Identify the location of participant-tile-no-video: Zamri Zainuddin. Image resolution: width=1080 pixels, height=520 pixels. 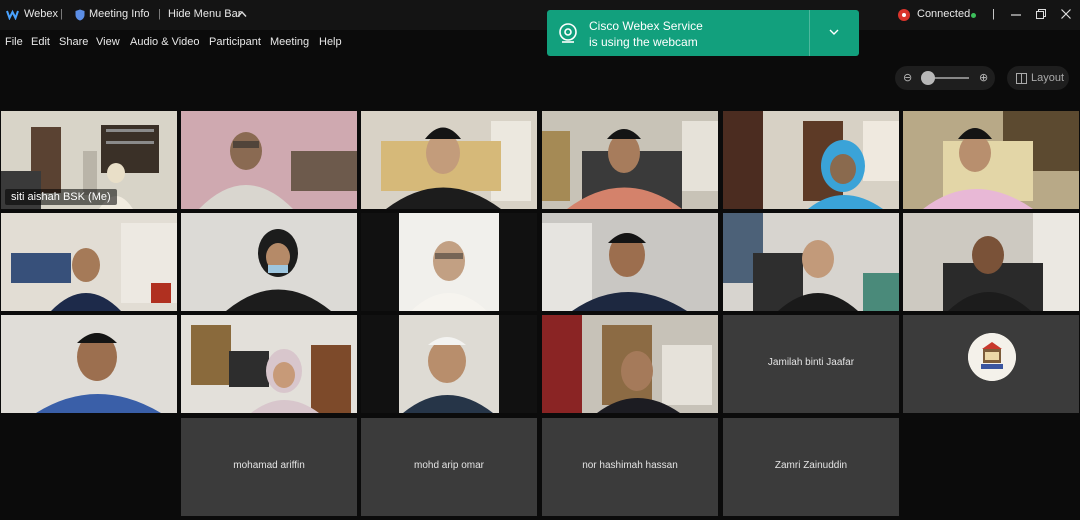
(811, 467).